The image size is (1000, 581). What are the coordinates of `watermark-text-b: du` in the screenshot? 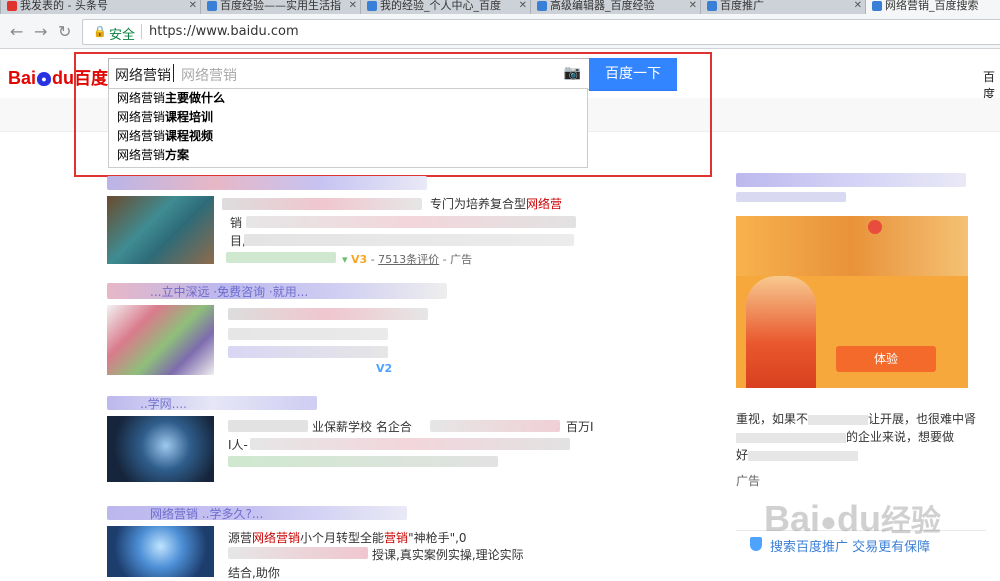 It's located at (858, 518).